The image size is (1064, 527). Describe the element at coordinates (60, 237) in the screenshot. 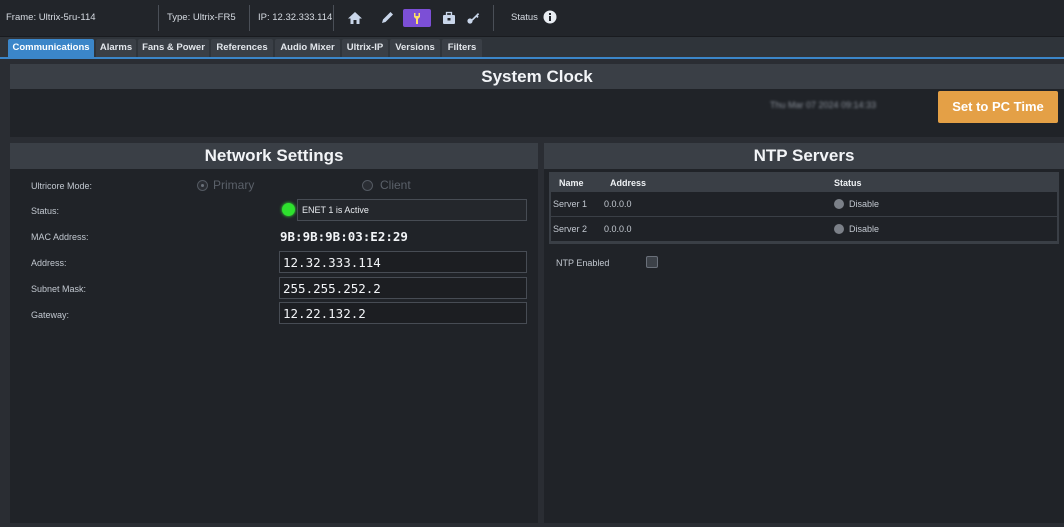

I see `mac-address-label: MAC Address:` at that location.